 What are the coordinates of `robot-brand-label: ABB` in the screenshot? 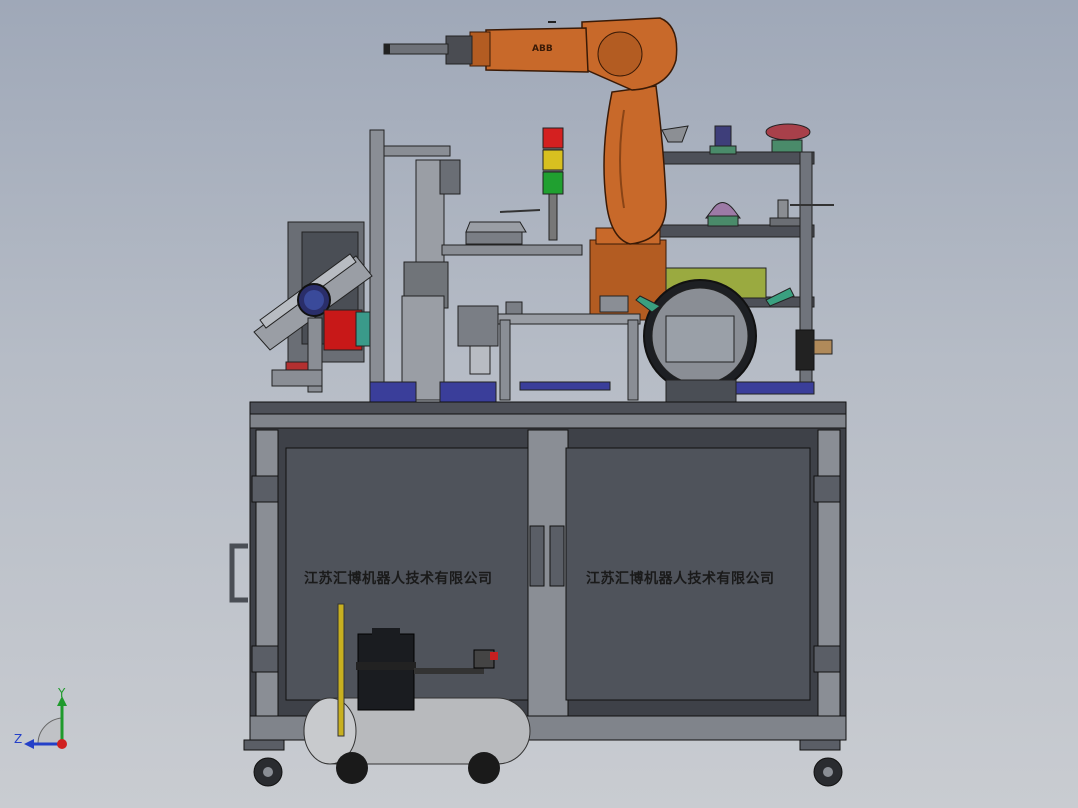 It's located at (542, 49).